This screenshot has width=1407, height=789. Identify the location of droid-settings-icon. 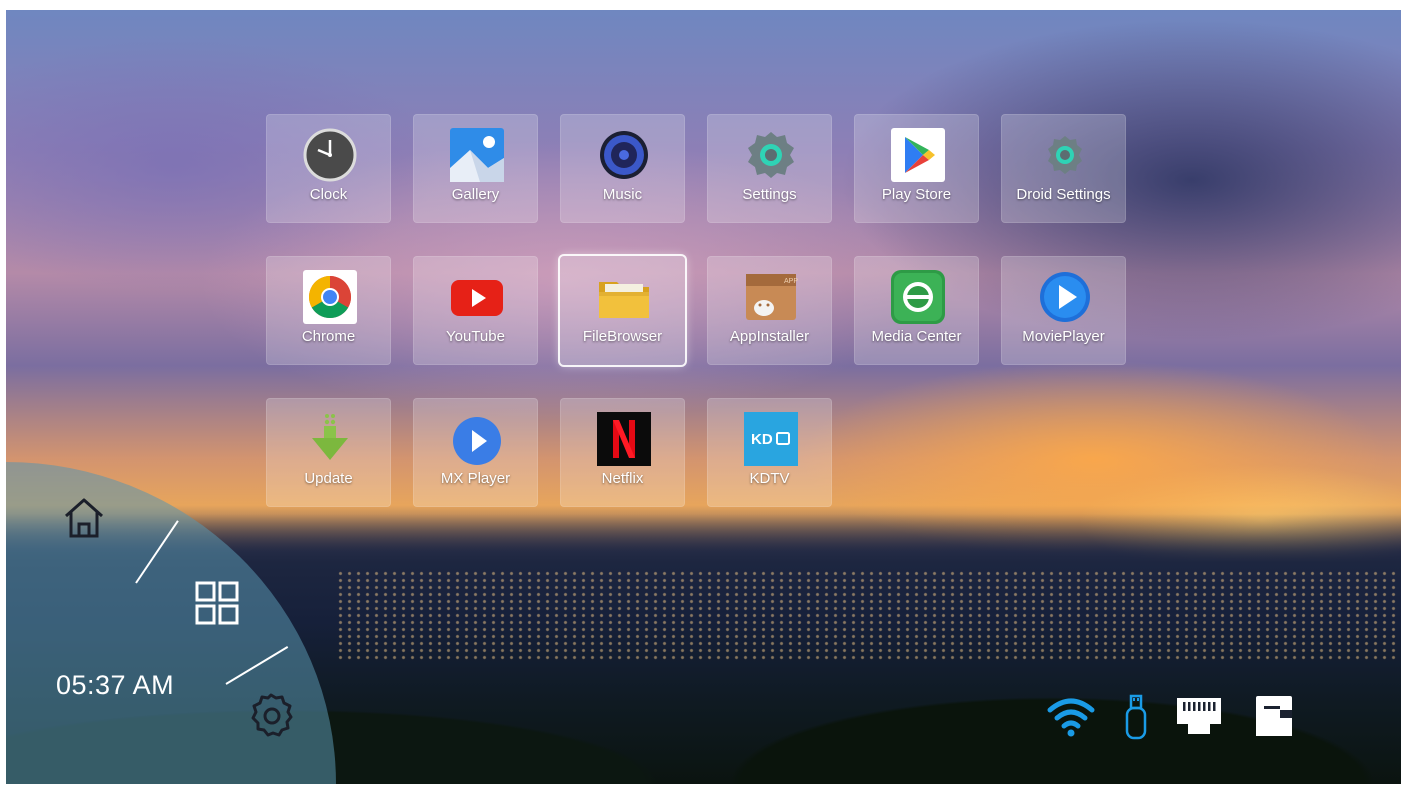
(1065, 155).